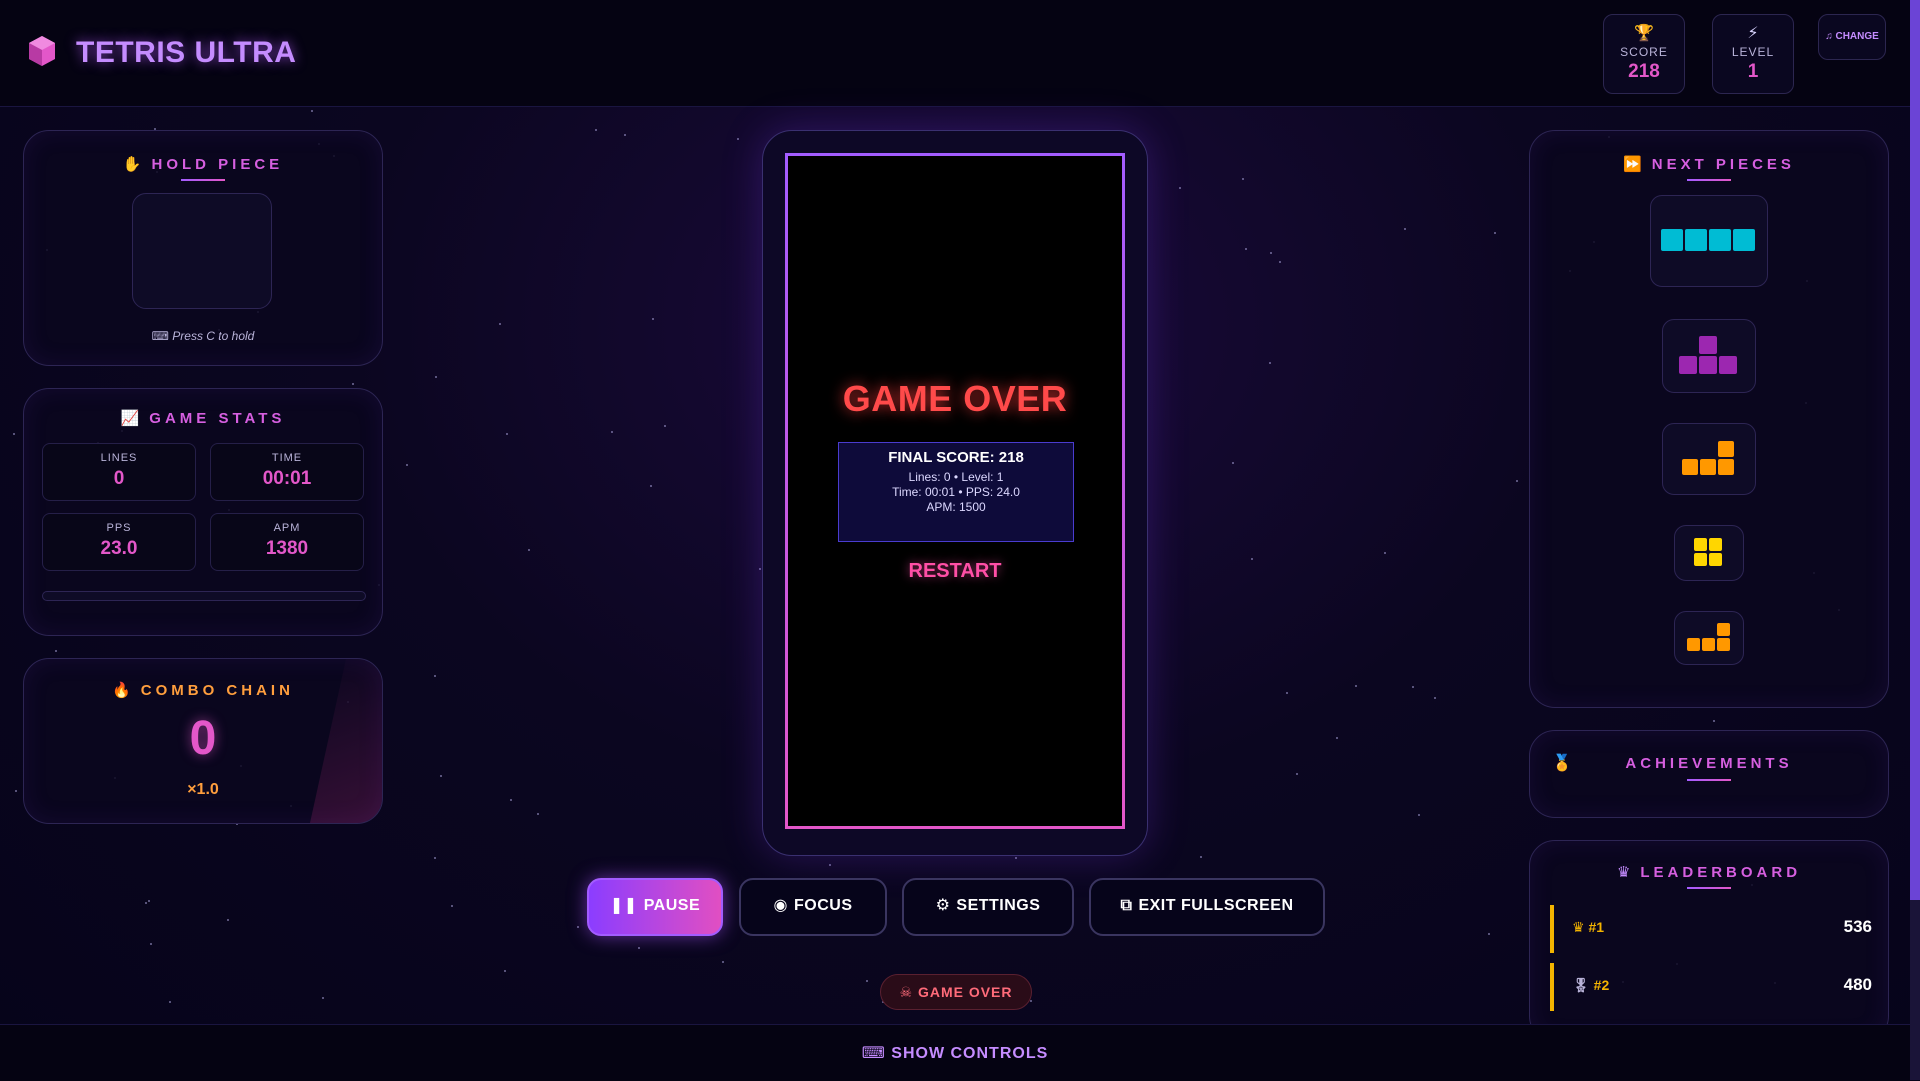 This screenshot has width=1920, height=1081. What do you see at coordinates (203, 690) in the screenshot?
I see `combo-title: 🔥 COMBO CHAIN` at bounding box center [203, 690].